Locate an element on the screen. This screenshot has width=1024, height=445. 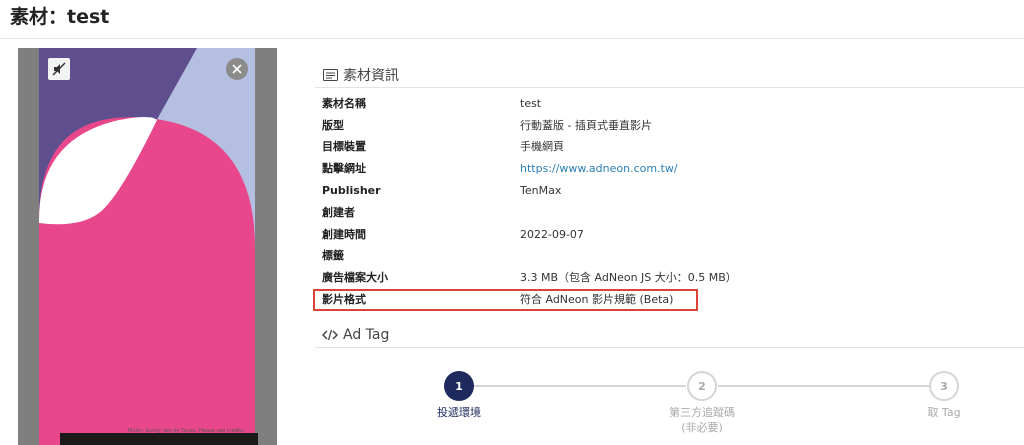
step-3-indicator: 3 is located at coordinates (944, 386).